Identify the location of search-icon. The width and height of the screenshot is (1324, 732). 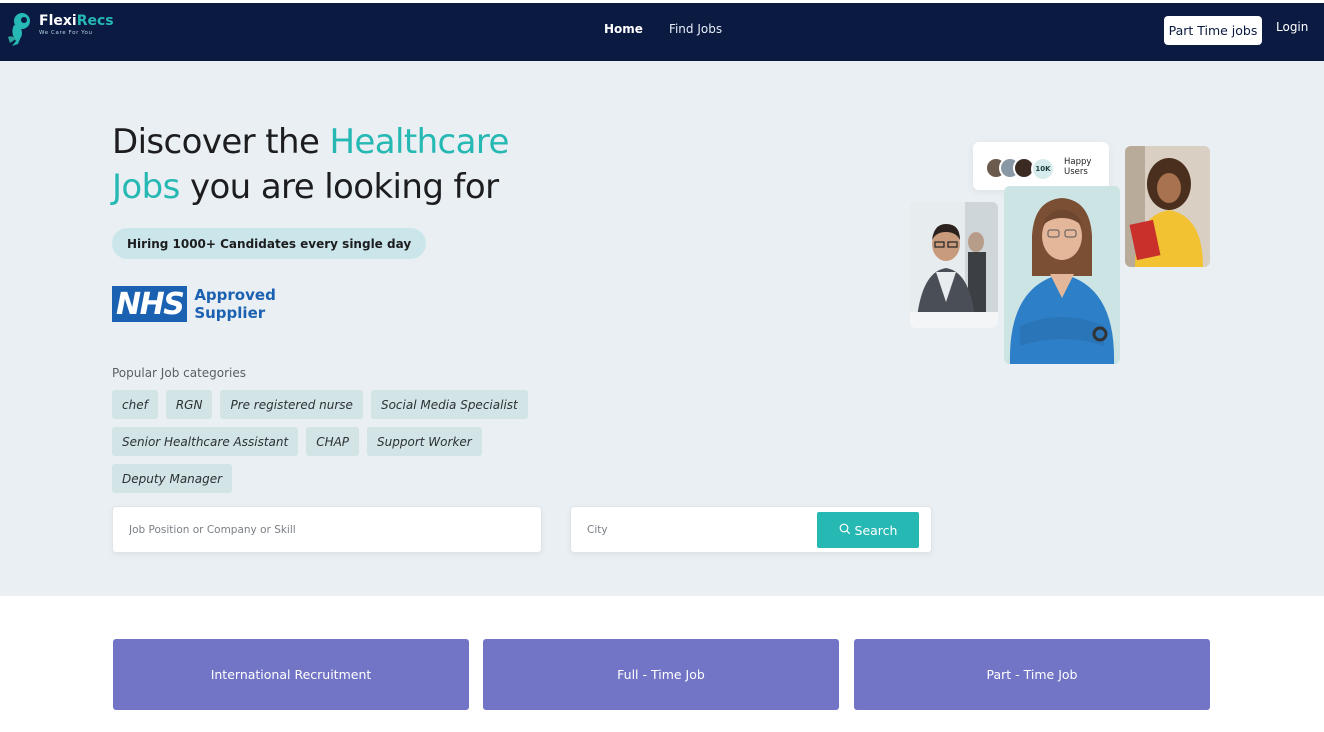
(845, 530).